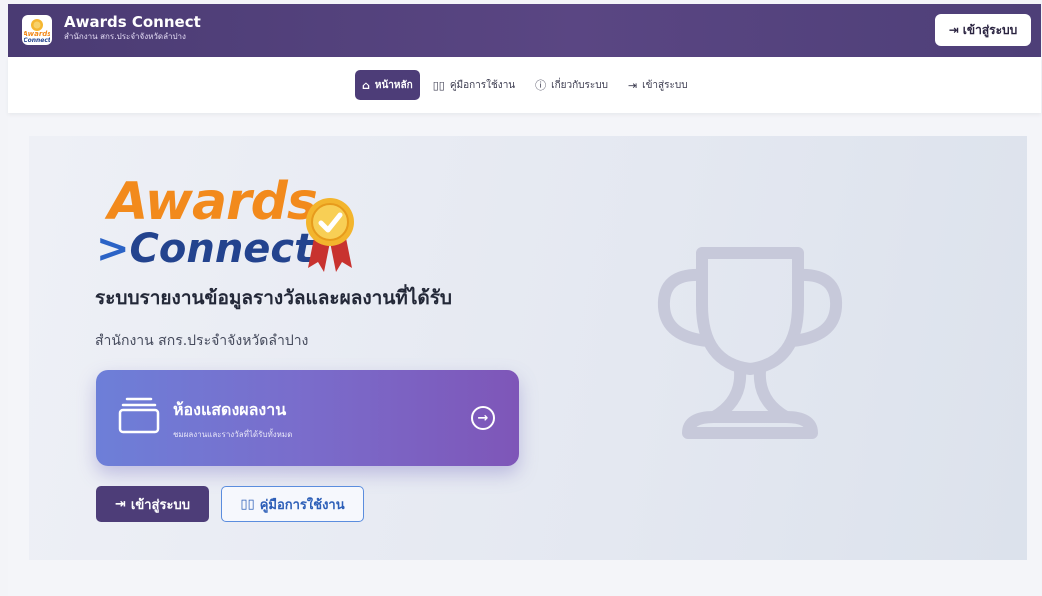  I want to click on info-icon: ⓘ, so click(541, 85).